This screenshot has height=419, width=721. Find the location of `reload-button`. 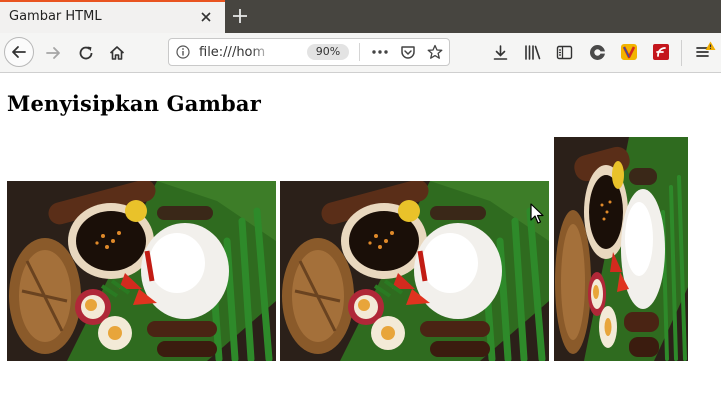

reload-button is located at coordinates (86, 53).